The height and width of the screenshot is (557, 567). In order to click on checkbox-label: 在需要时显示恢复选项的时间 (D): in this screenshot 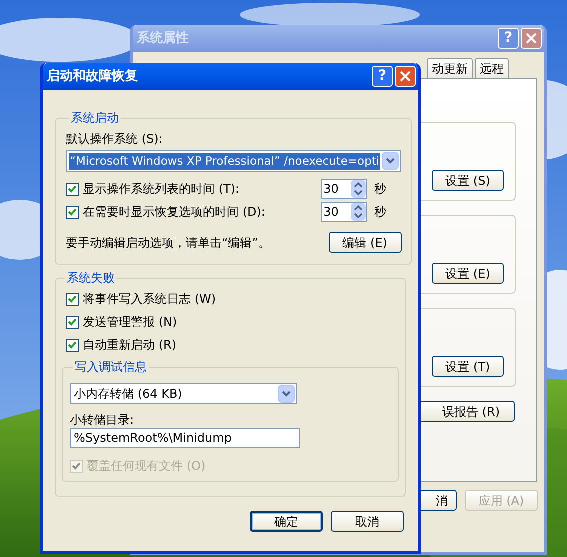, I will do `click(174, 212)`.